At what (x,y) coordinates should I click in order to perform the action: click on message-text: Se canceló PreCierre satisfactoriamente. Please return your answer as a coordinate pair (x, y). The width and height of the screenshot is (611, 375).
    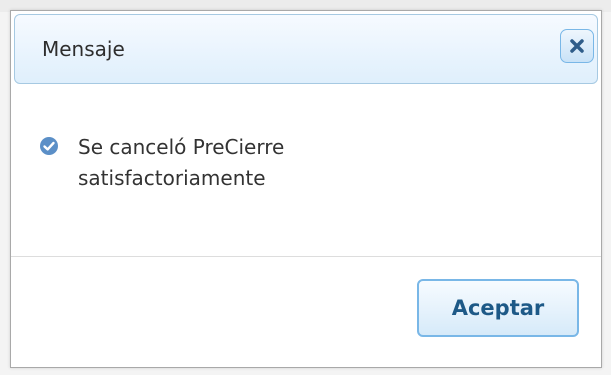
    Looking at the image, I should click on (228, 163).